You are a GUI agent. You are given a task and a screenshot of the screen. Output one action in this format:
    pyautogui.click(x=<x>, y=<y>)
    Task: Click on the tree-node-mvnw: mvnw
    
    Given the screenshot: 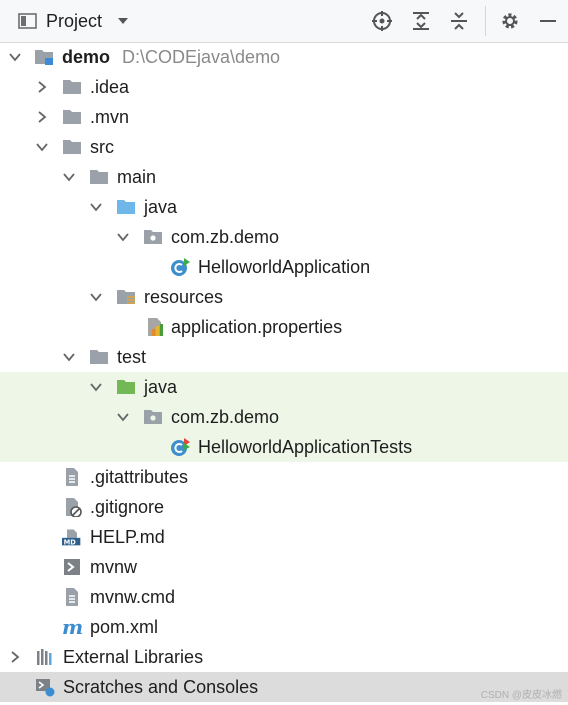 What is the action you would take?
    pyautogui.click(x=284, y=567)
    